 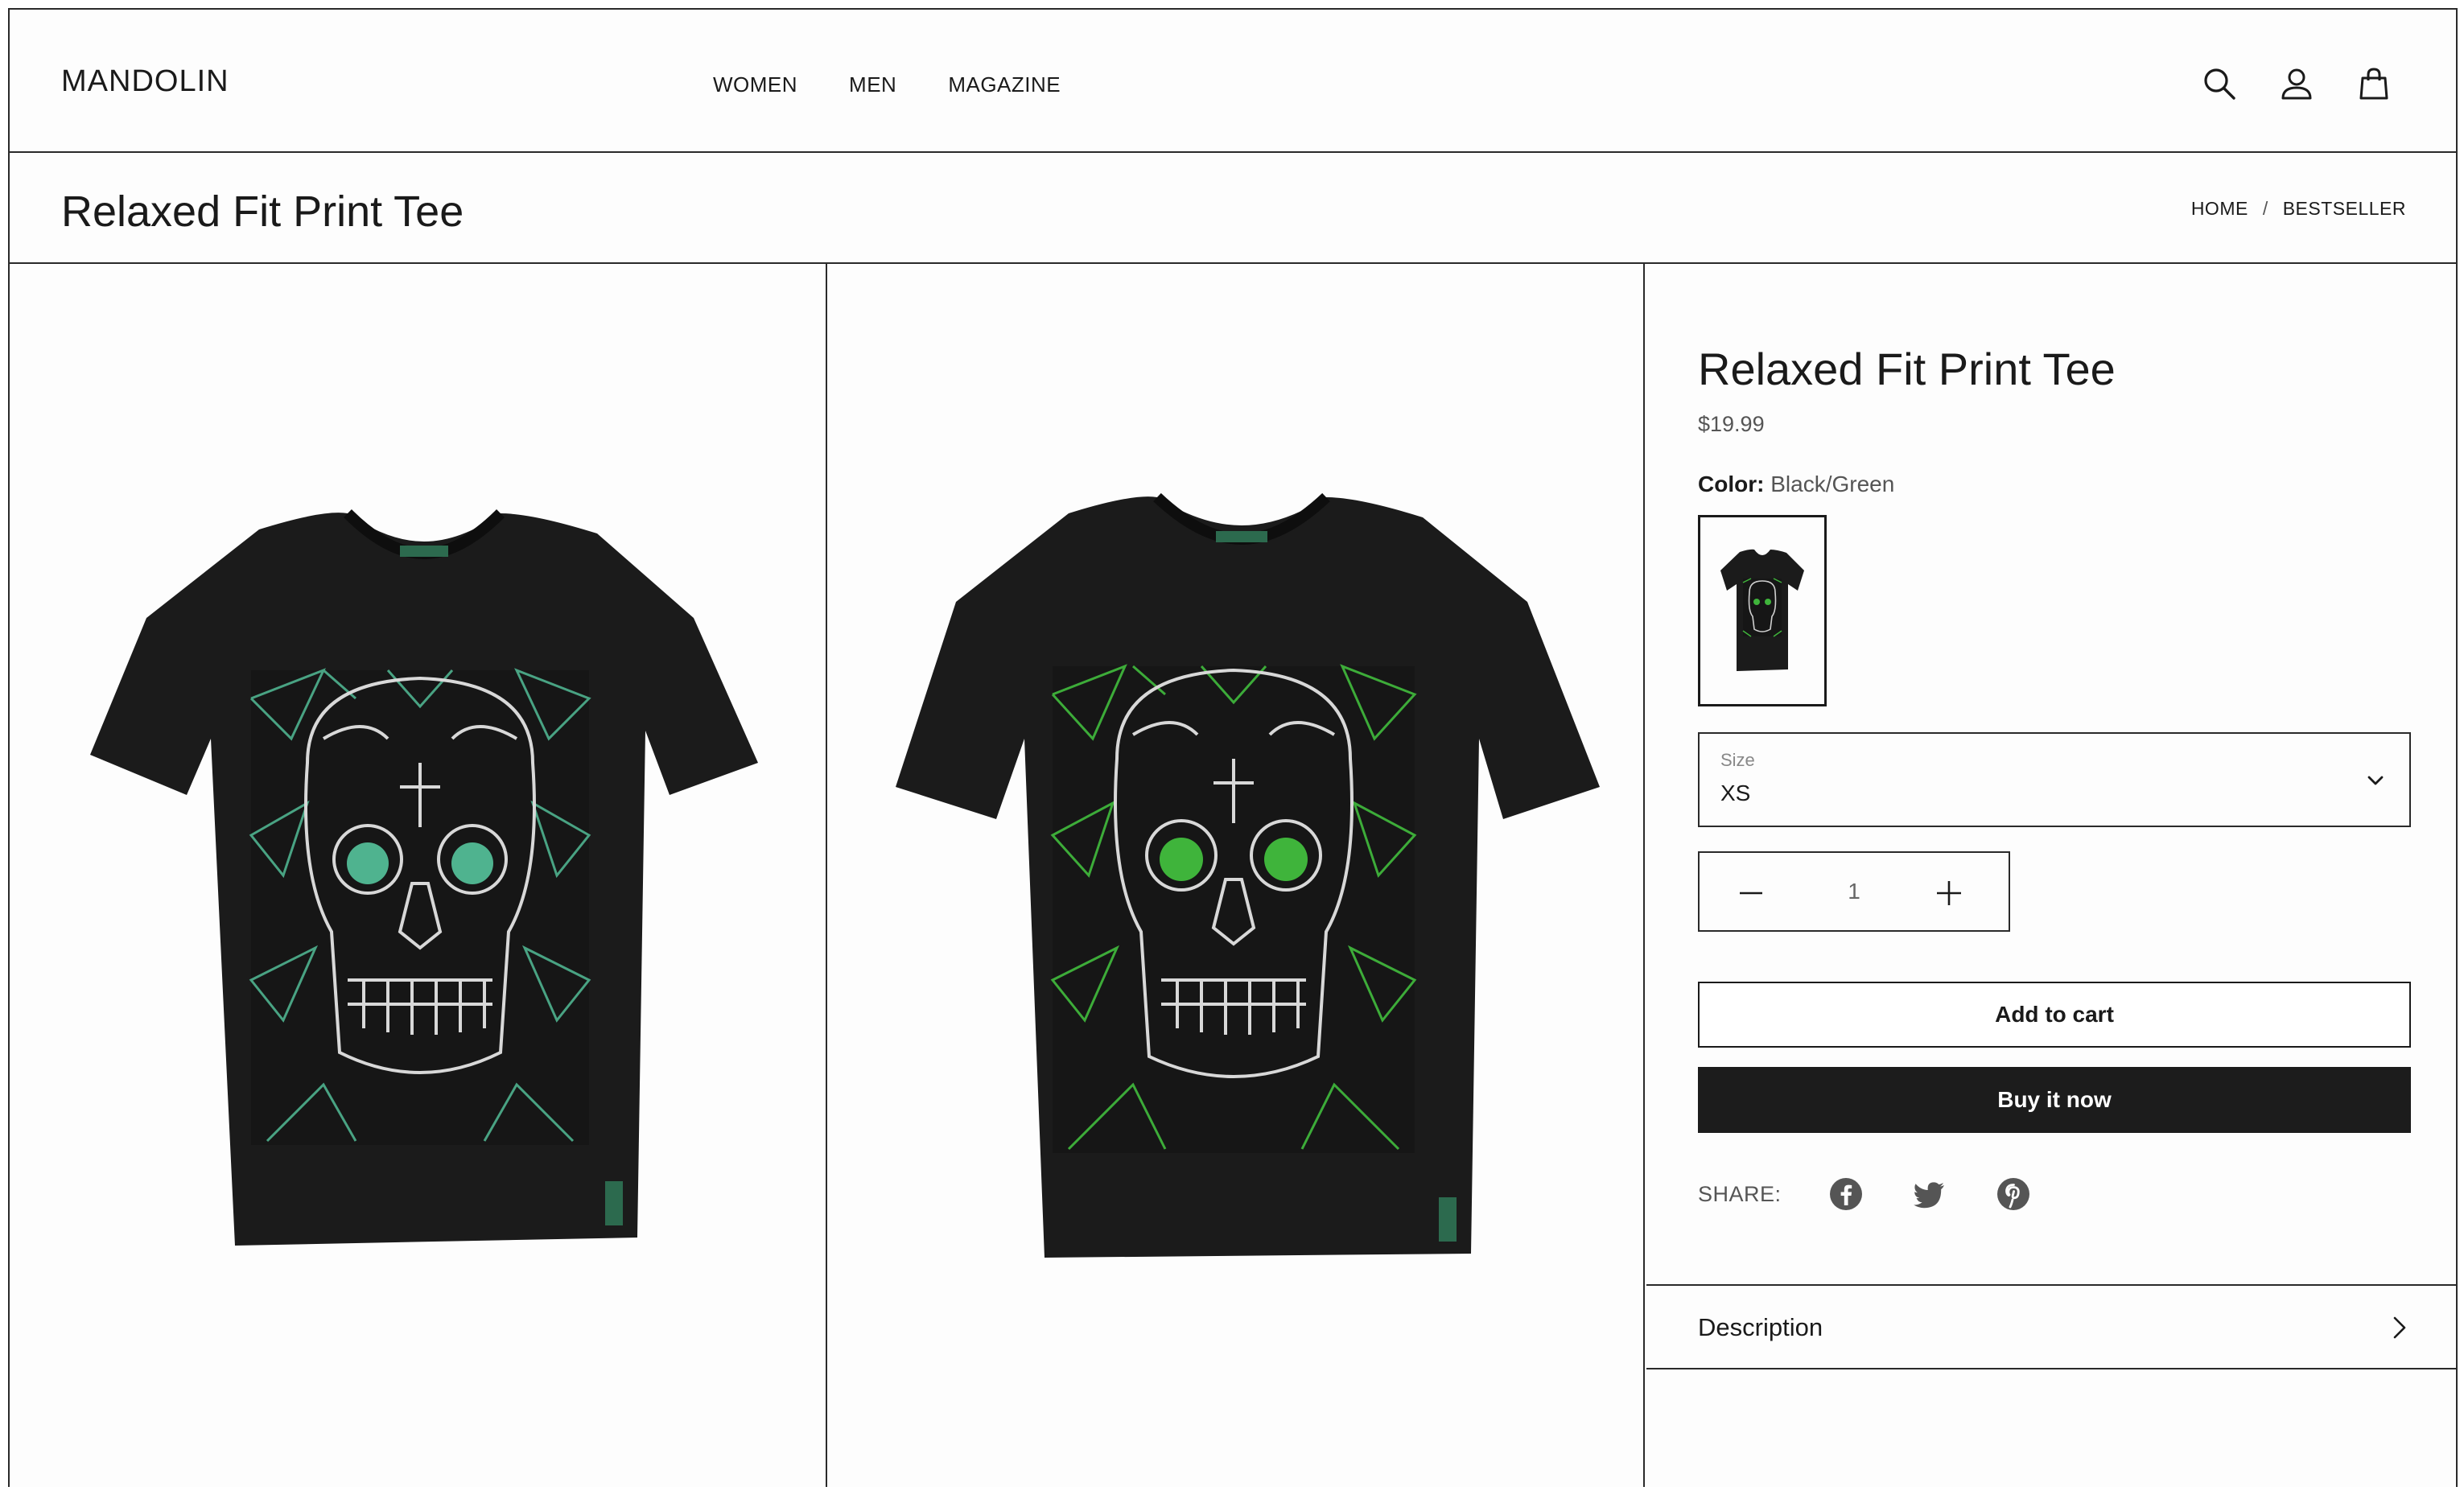 I want to click on tshirt-image-green, so click(x=1248, y=875).